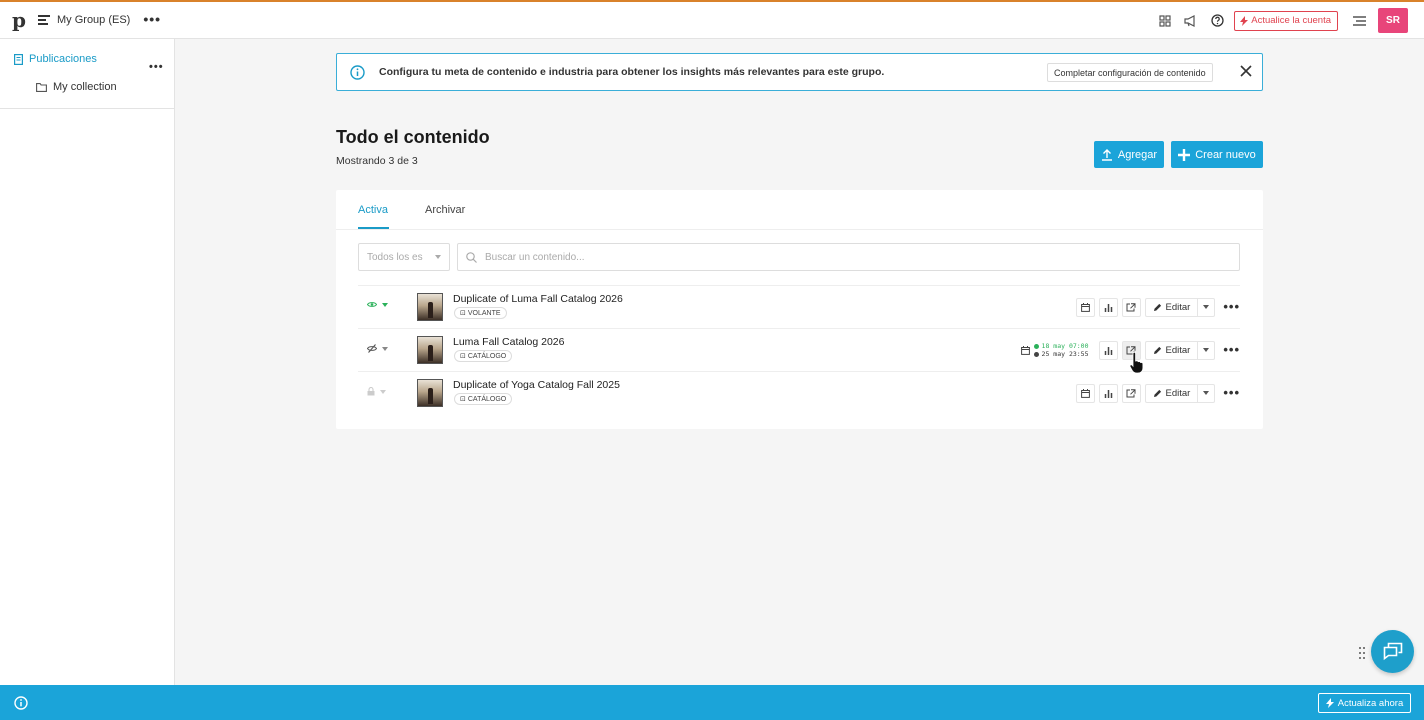 The height and width of the screenshot is (720, 1424). What do you see at coordinates (1393, 20) in the screenshot?
I see `avatar: SR` at bounding box center [1393, 20].